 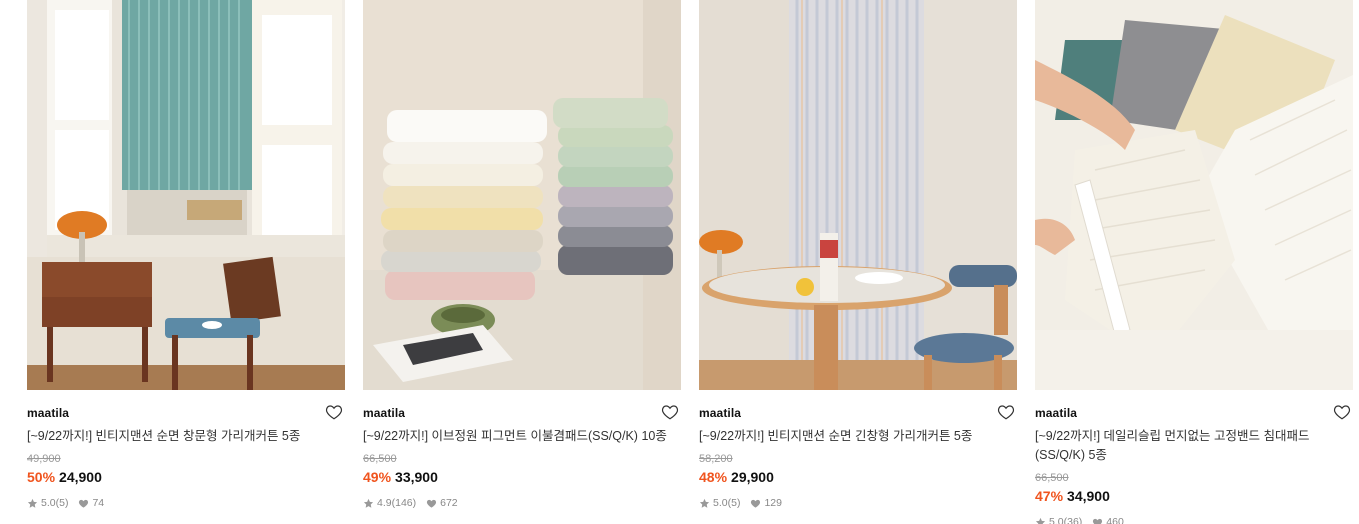 I want to click on original-price: 49,900, so click(x=44, y=459).